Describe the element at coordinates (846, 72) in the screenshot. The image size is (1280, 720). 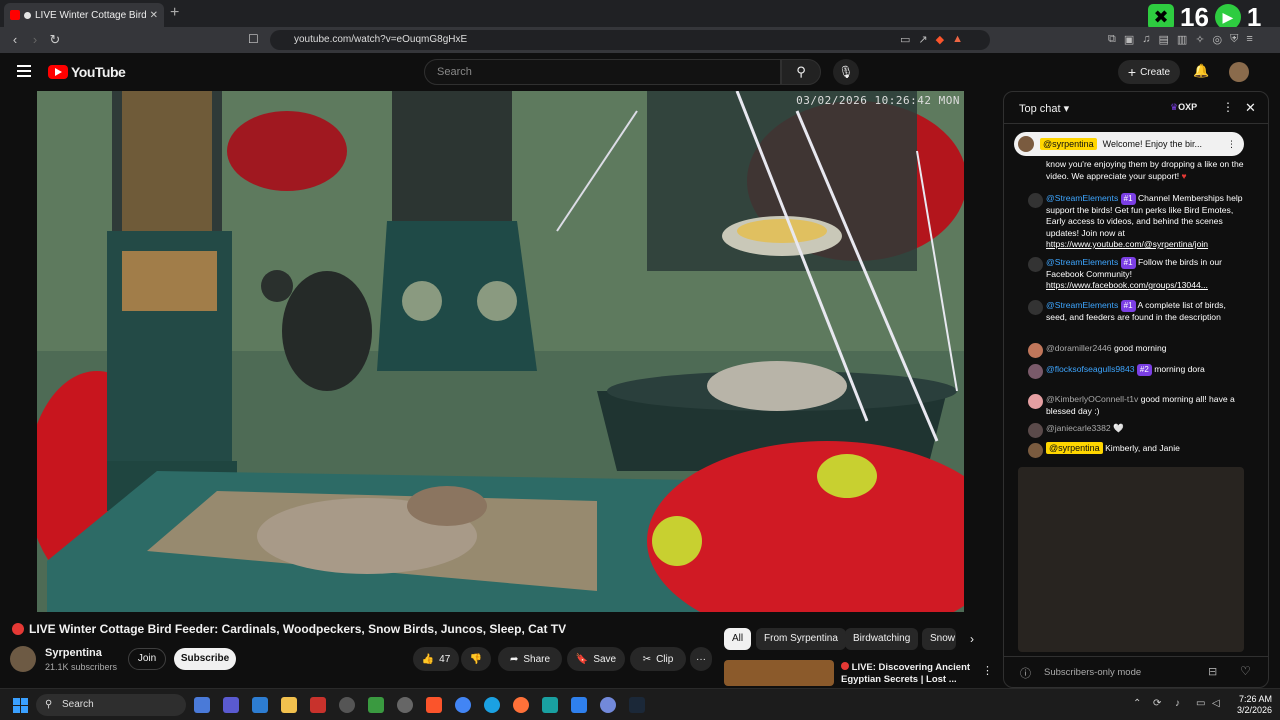
I see `voice-search-button: 🎙` at that location.